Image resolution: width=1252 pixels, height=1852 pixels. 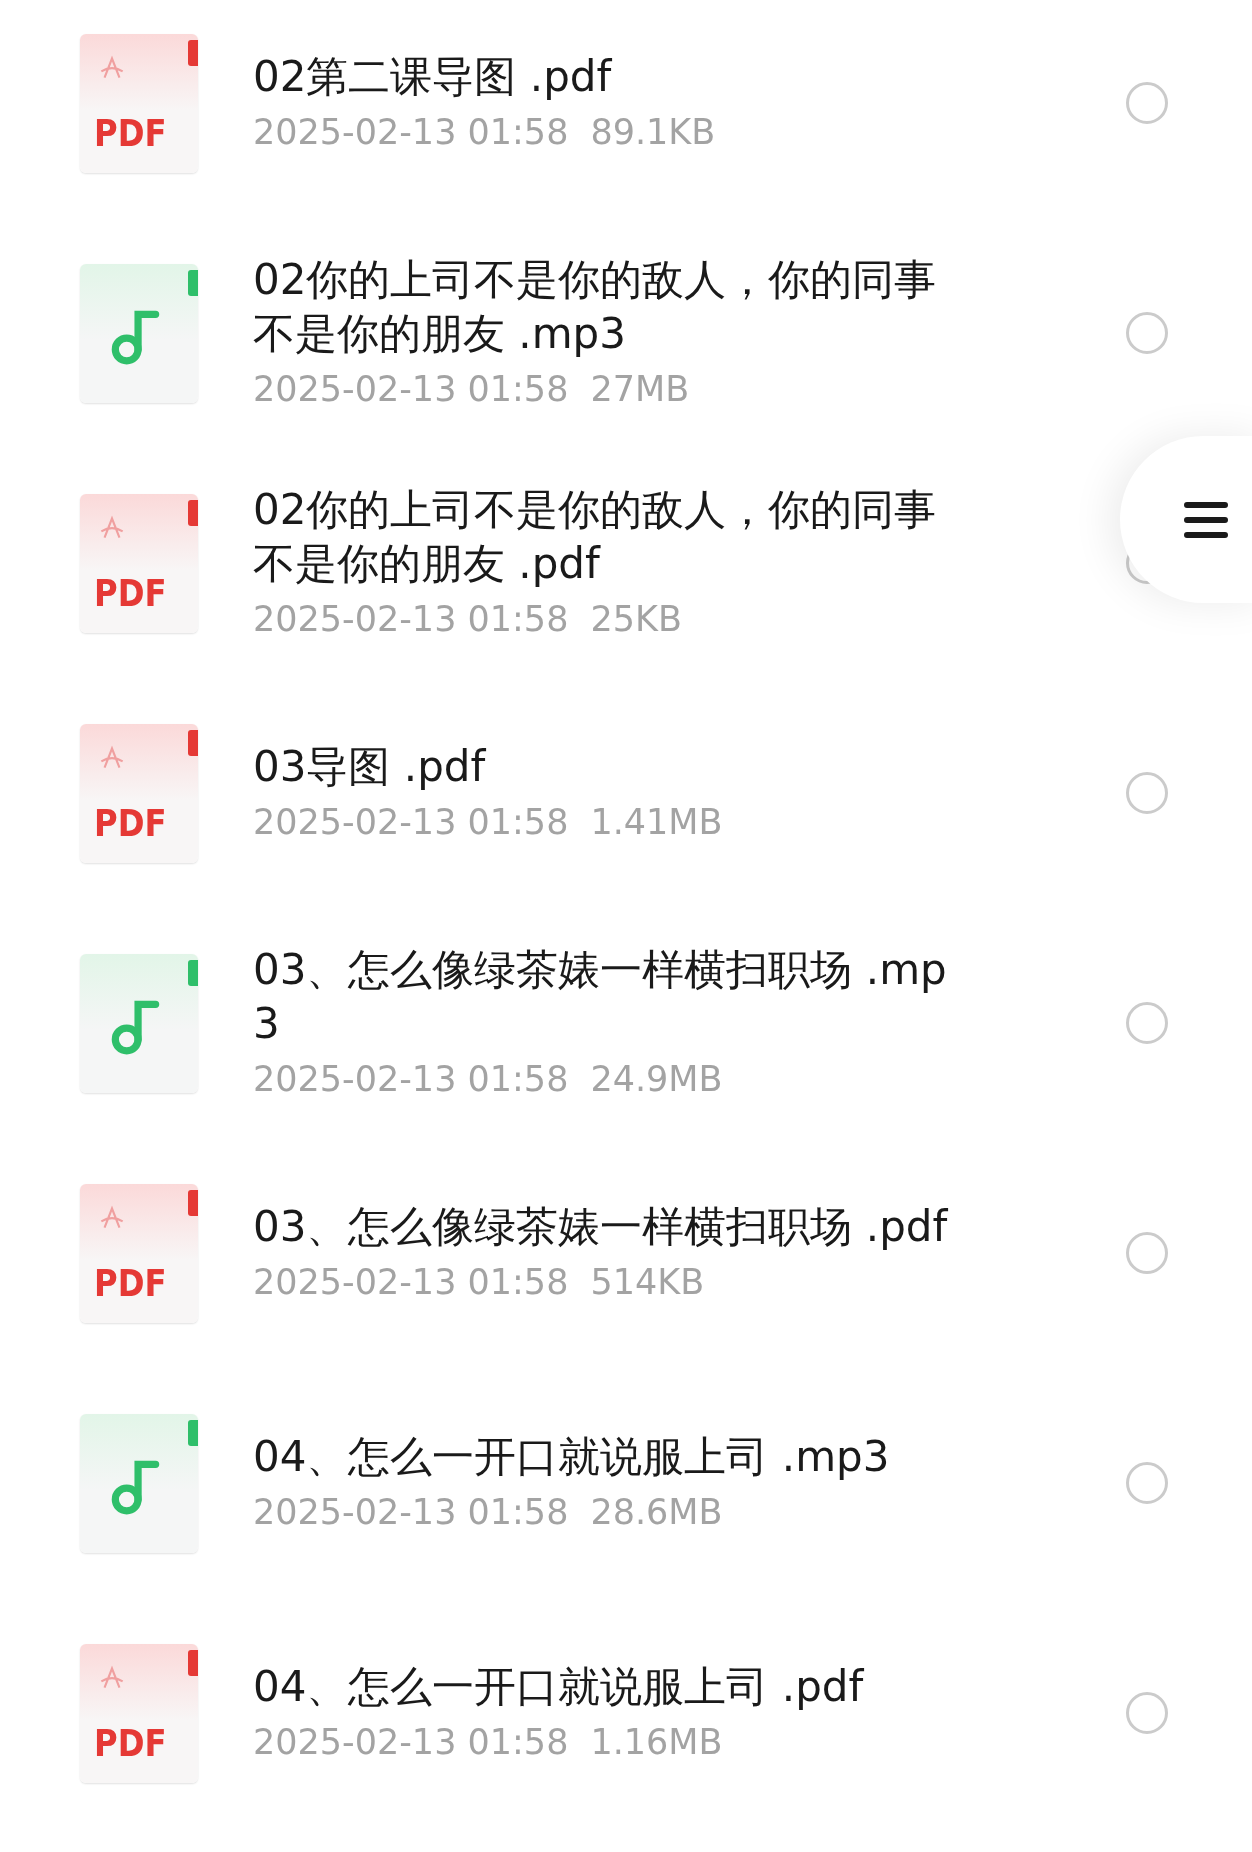 I want to click on file-size: 28.6MB, so click(x=656, y=1512).